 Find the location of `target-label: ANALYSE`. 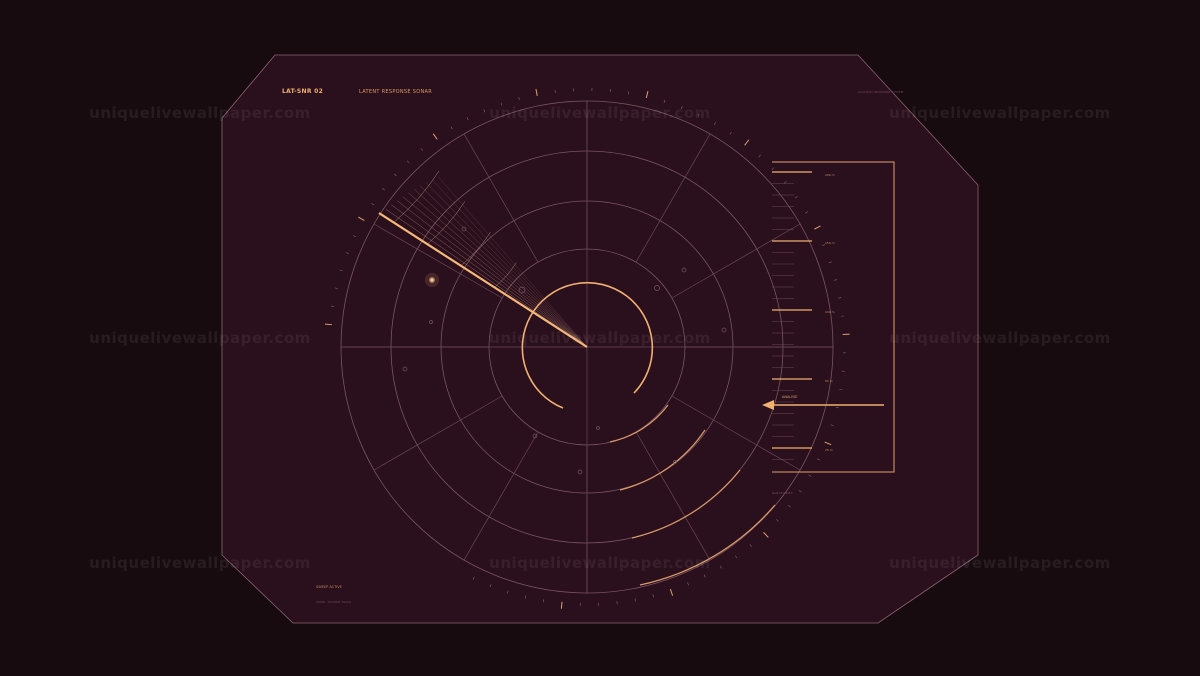

target-label: ANALYSE is located at coordinates (790, 397).